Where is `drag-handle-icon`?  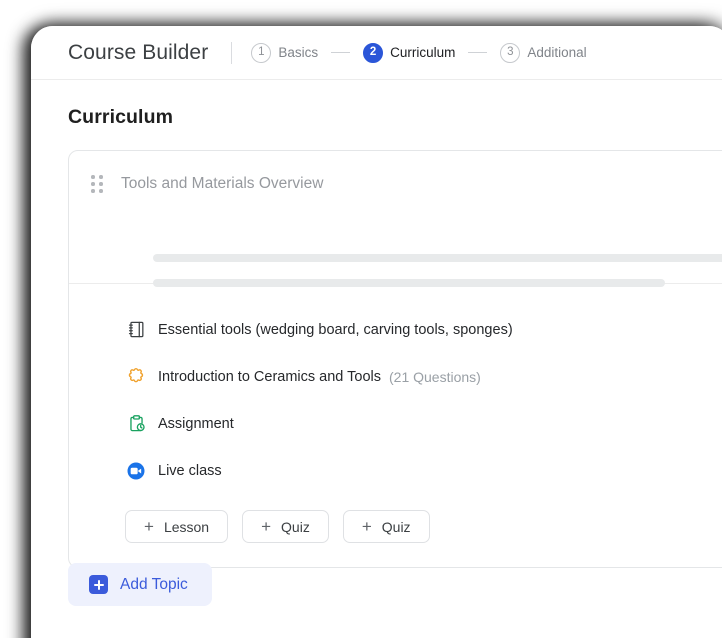
drag-handle-icon is located at coordinates (97, 184).